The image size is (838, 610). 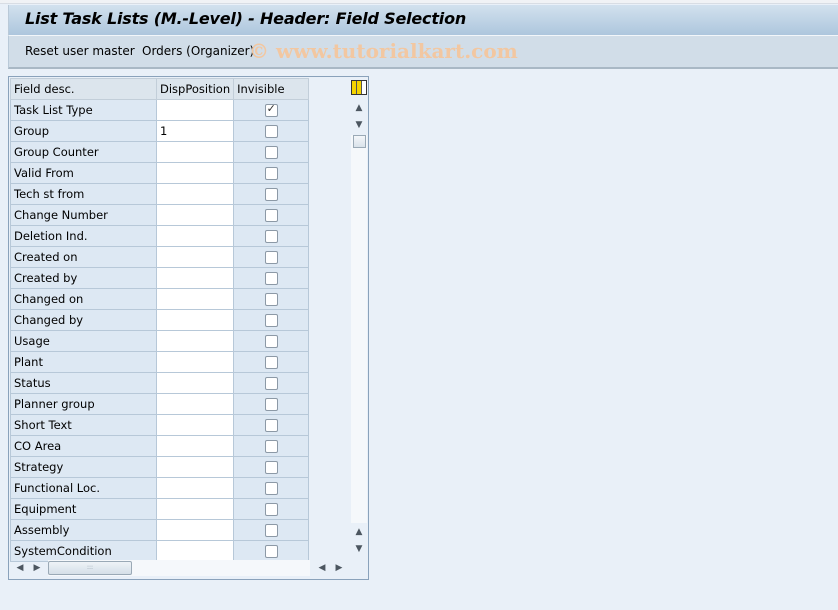 I want to click on table-settings-icon, so click(x=359, y=87).